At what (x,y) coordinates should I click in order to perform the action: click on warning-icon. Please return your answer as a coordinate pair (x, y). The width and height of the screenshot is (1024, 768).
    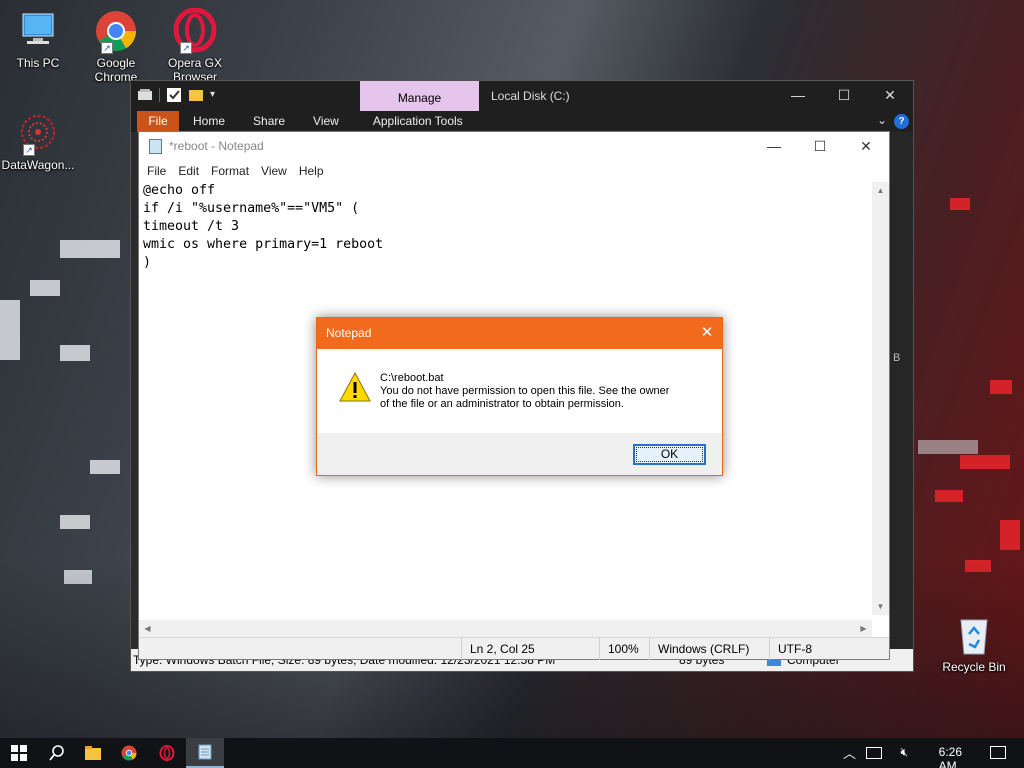
    Looking at the image, I should click on (355, 387).